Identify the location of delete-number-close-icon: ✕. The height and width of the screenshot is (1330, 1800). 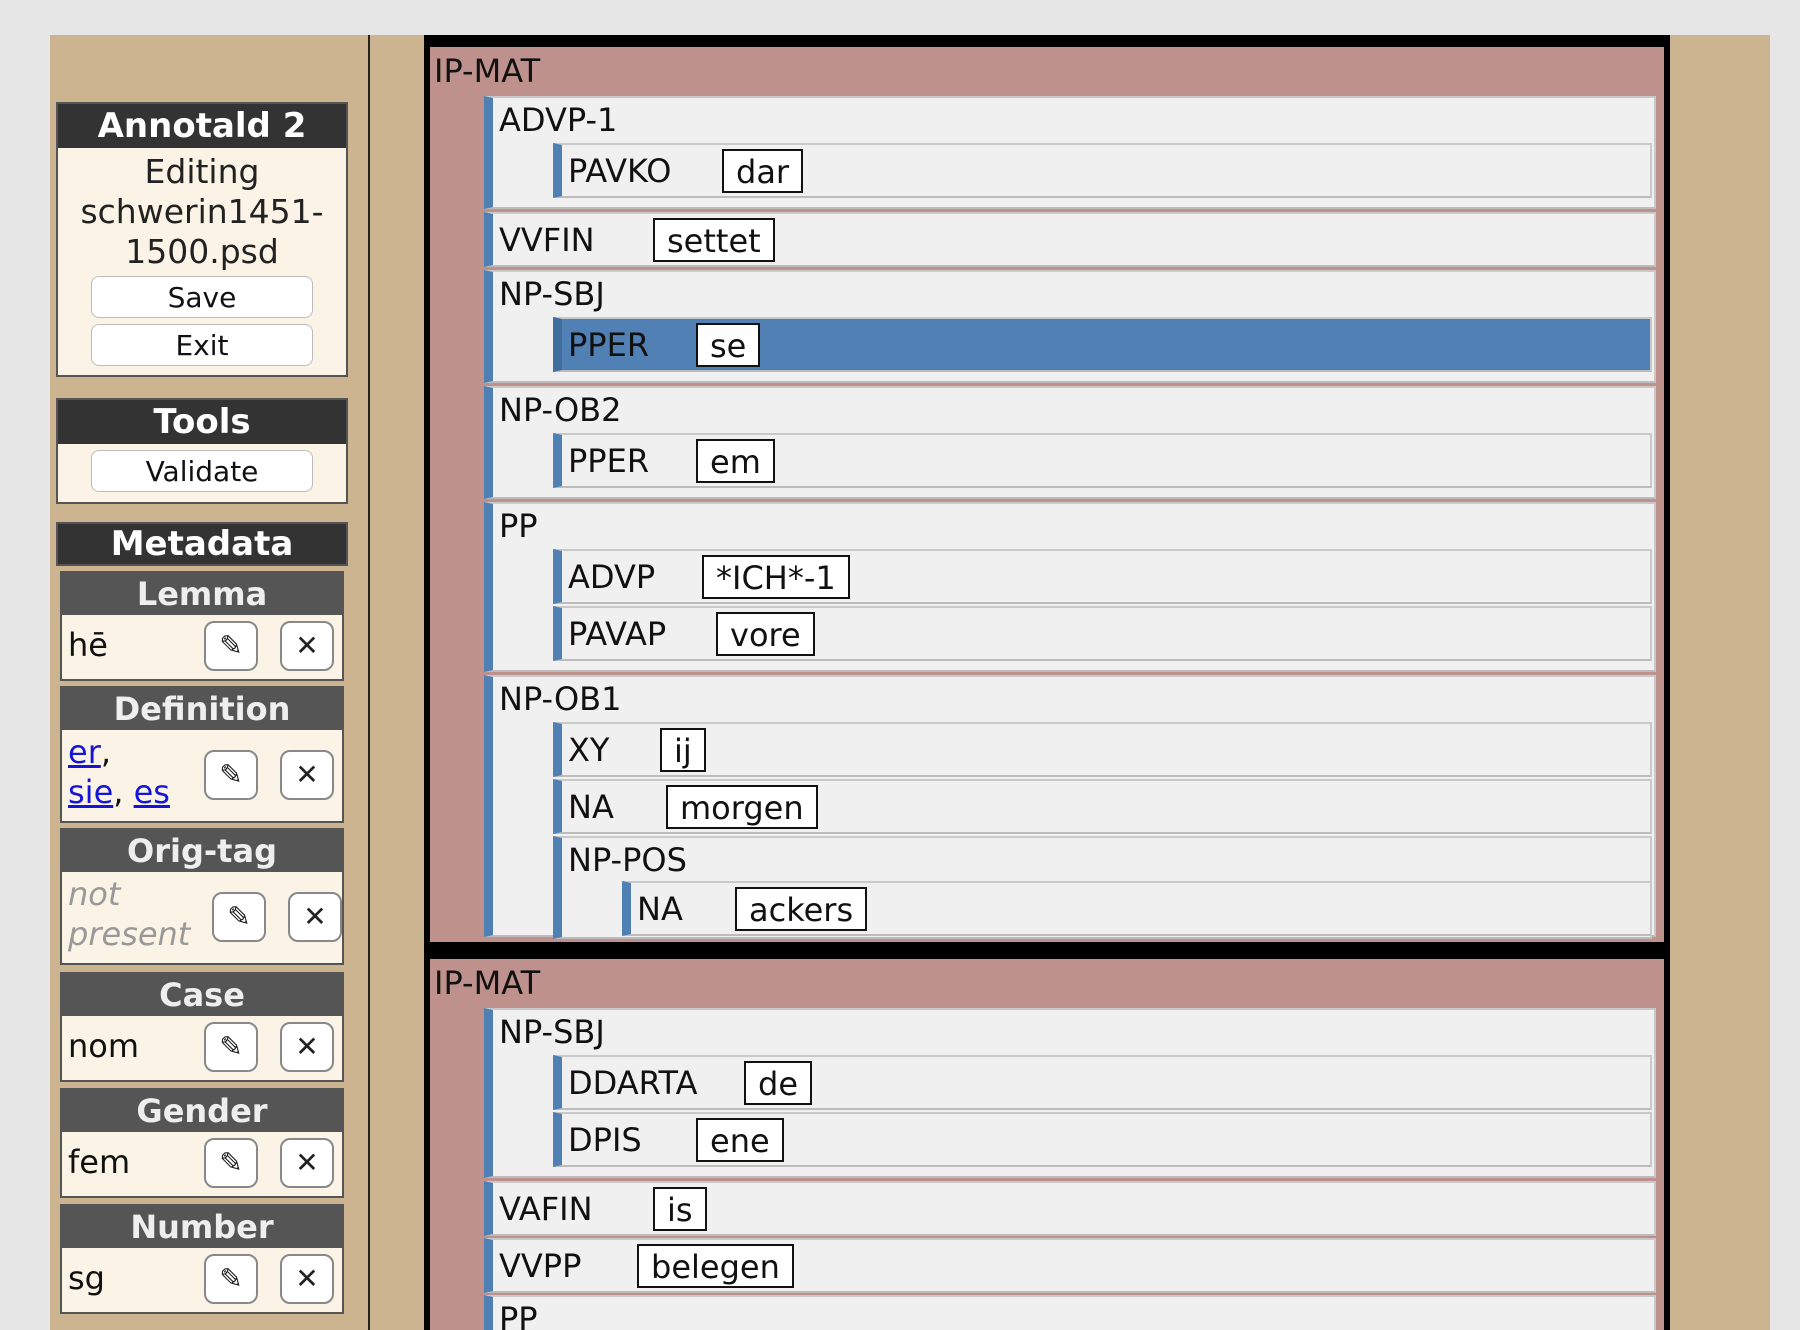
(307, 1279).